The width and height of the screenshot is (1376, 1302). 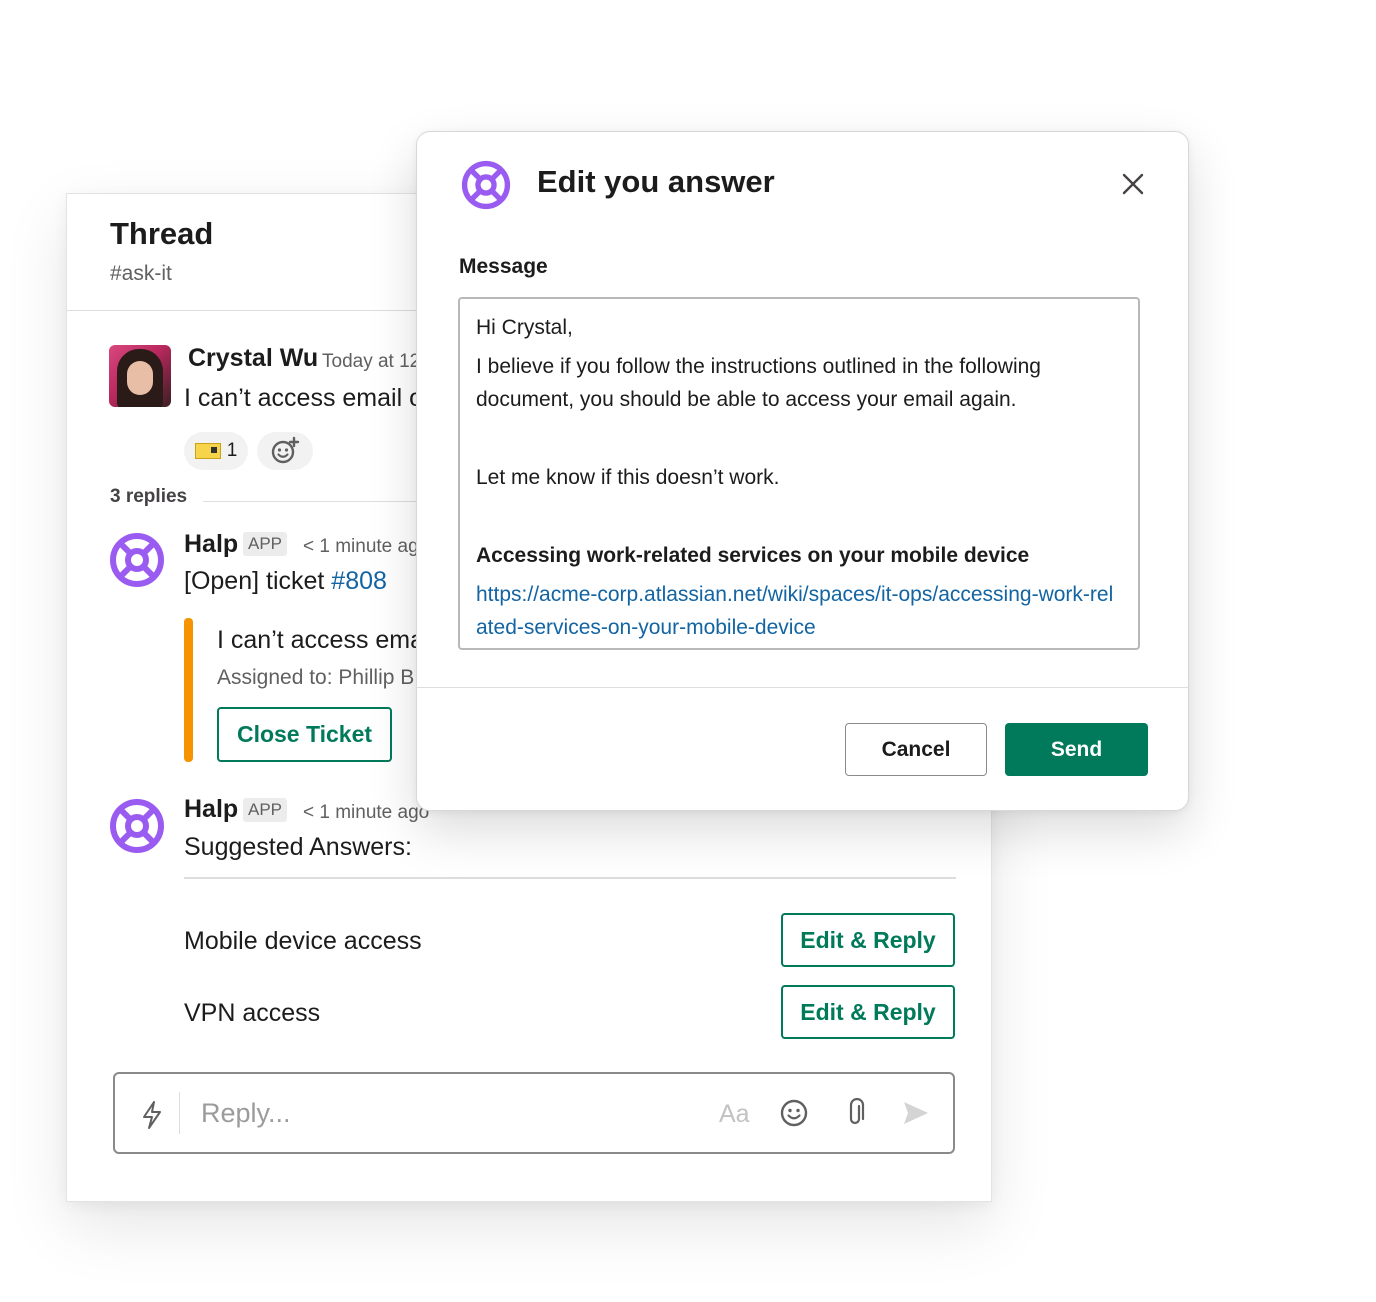 What do you see at coordinates (298, 847) in the screenshot?
I see `suggested-answers-heading: Suggested Answers:` at bounding box center [298, 847].